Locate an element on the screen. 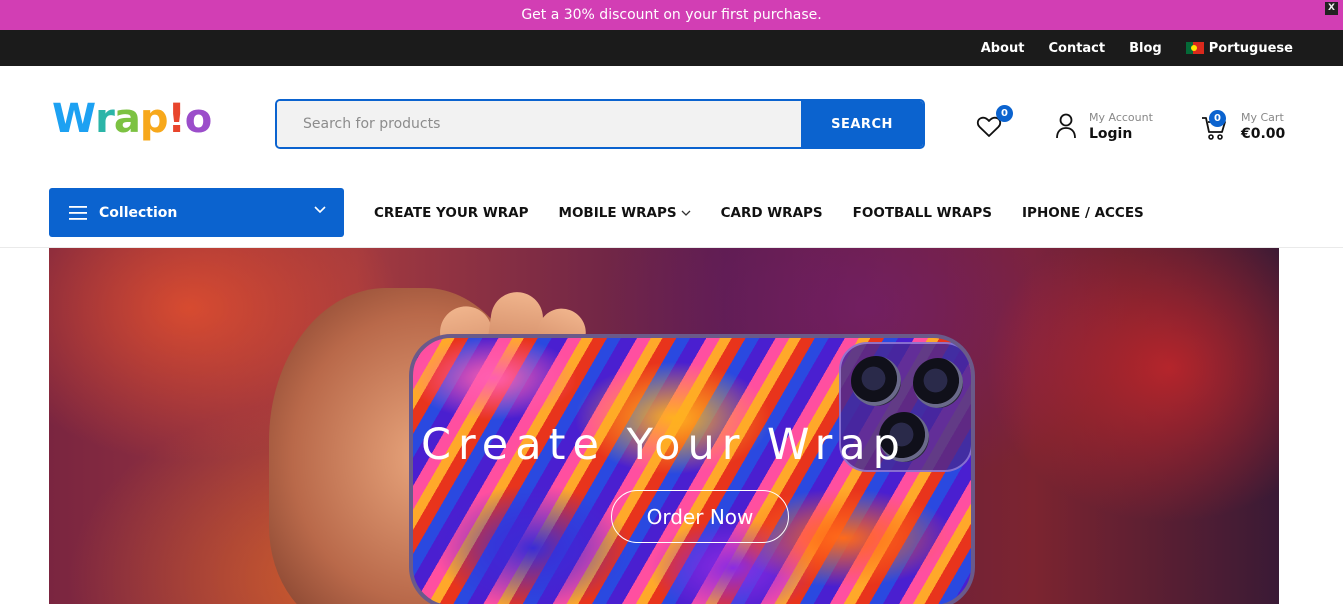 This screenshot has width=1343, height=604. cart-text: My Cart €0.00 is located at coordinates (1263, 126).